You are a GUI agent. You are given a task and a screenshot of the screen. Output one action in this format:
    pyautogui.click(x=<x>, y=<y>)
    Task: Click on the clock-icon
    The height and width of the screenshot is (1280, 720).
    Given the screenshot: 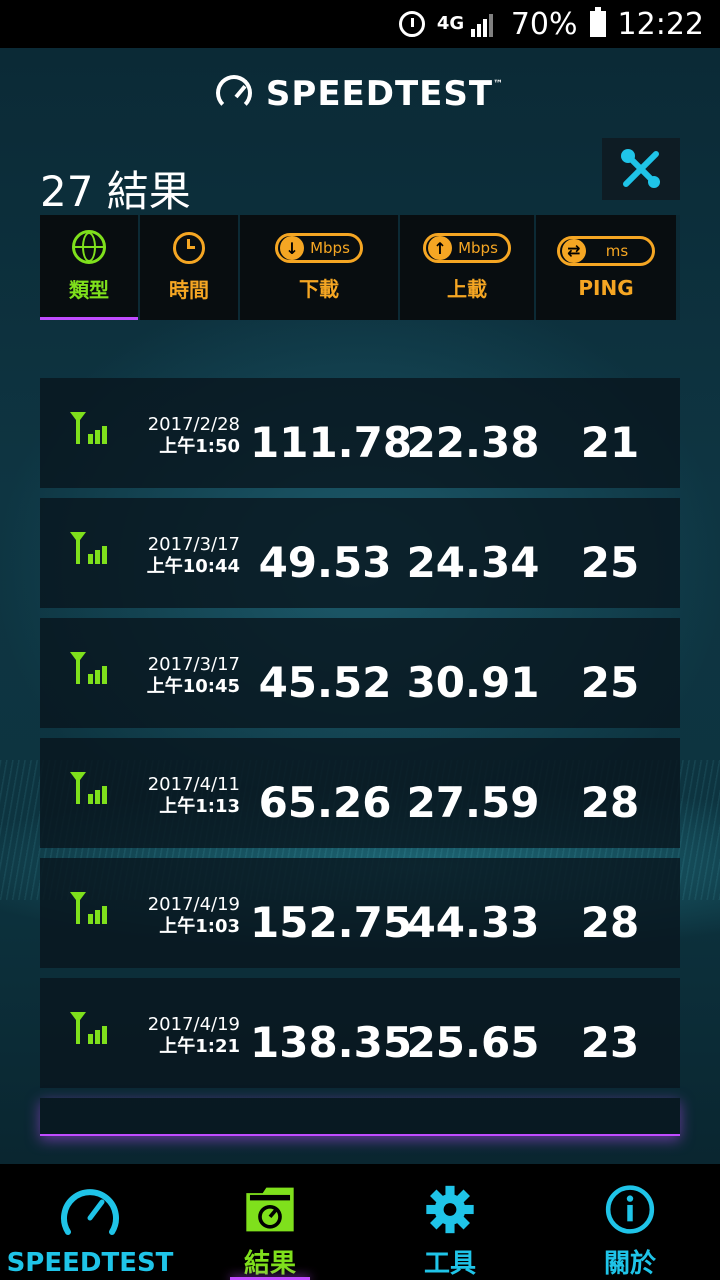 What is the action you would take?
    pyautogui.click(x=189, y=248)
    